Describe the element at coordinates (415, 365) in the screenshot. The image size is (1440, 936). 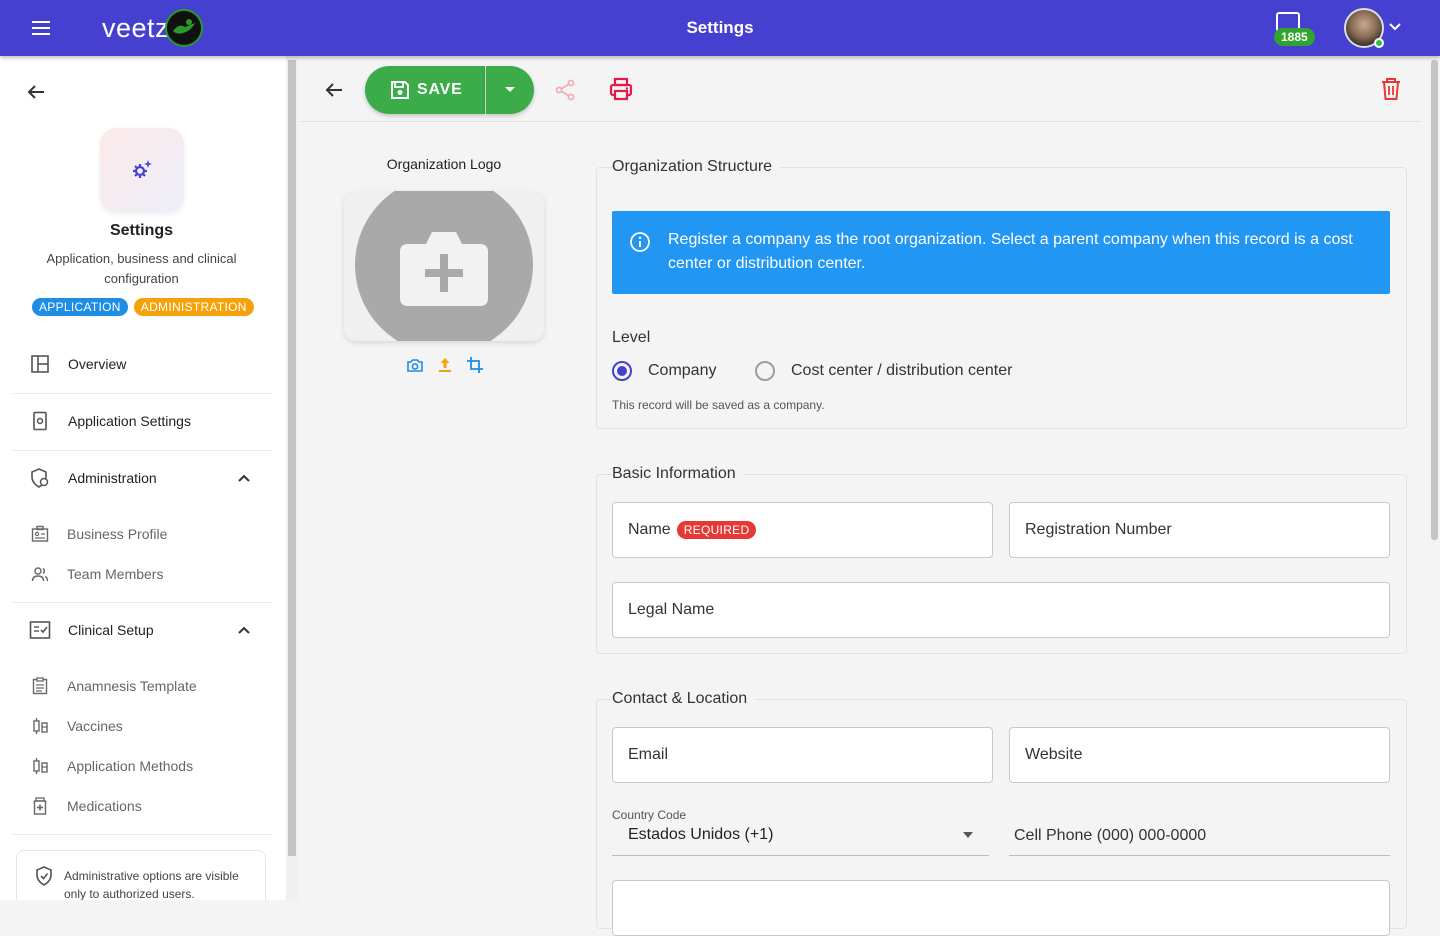
I see `camera-icon` at that location.